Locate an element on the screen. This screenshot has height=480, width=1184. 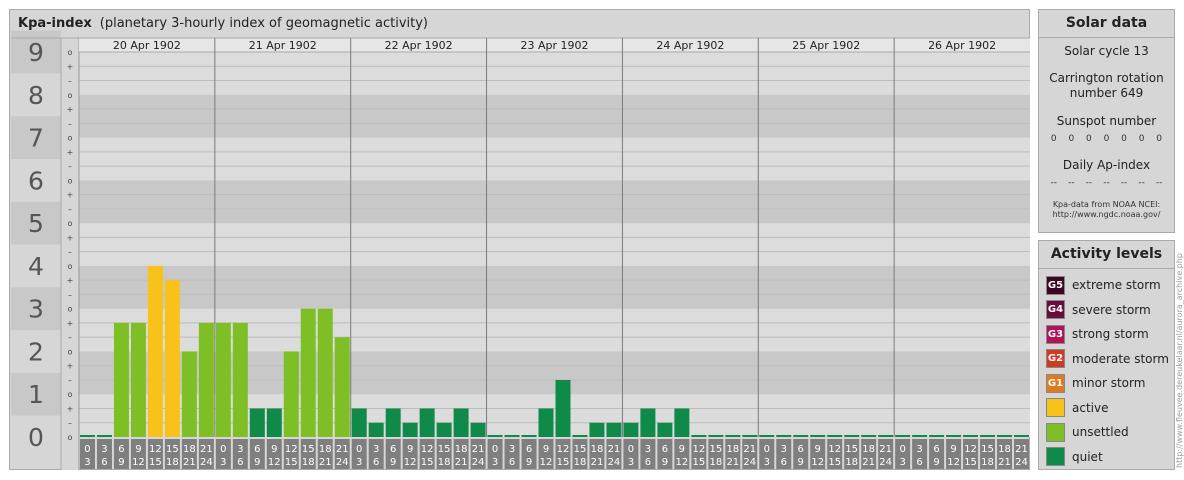
legend-swatch: G4 is located at coordinates (1055, 309).